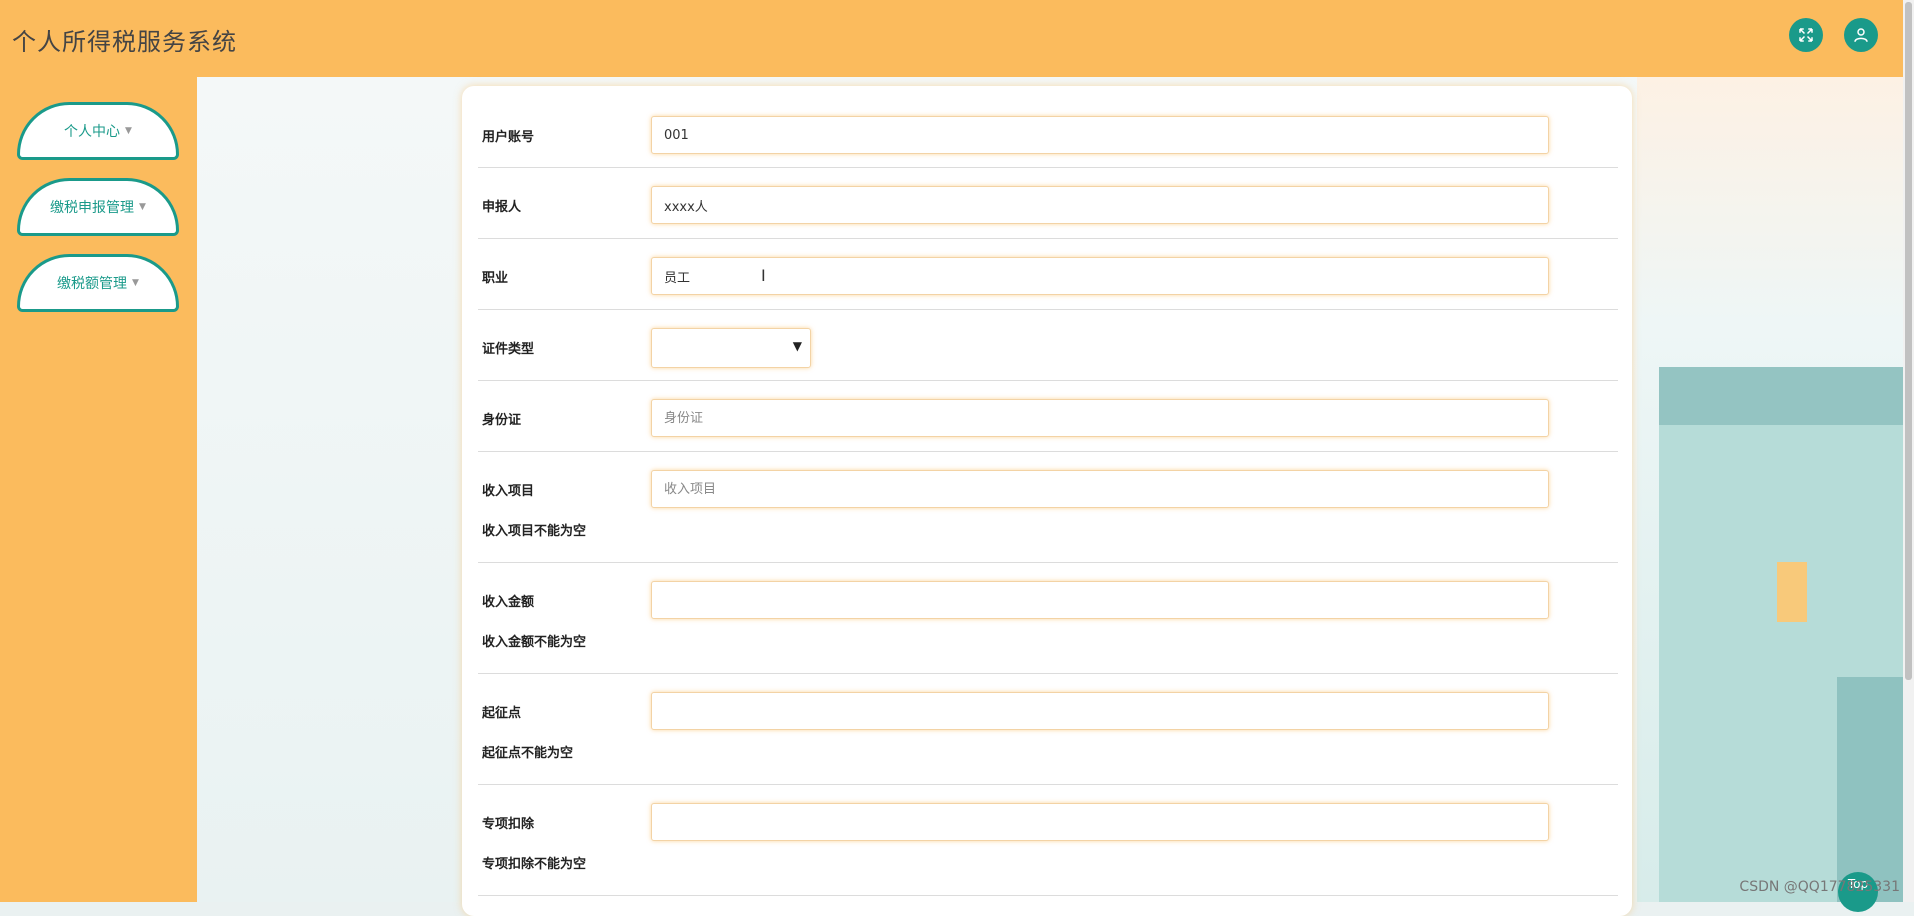 Image resolution: width=1914 pixels, height=916 pixels. Describe the element at coordinates (1100, 711) in the screenshot. I see `threshold-input` at that location.